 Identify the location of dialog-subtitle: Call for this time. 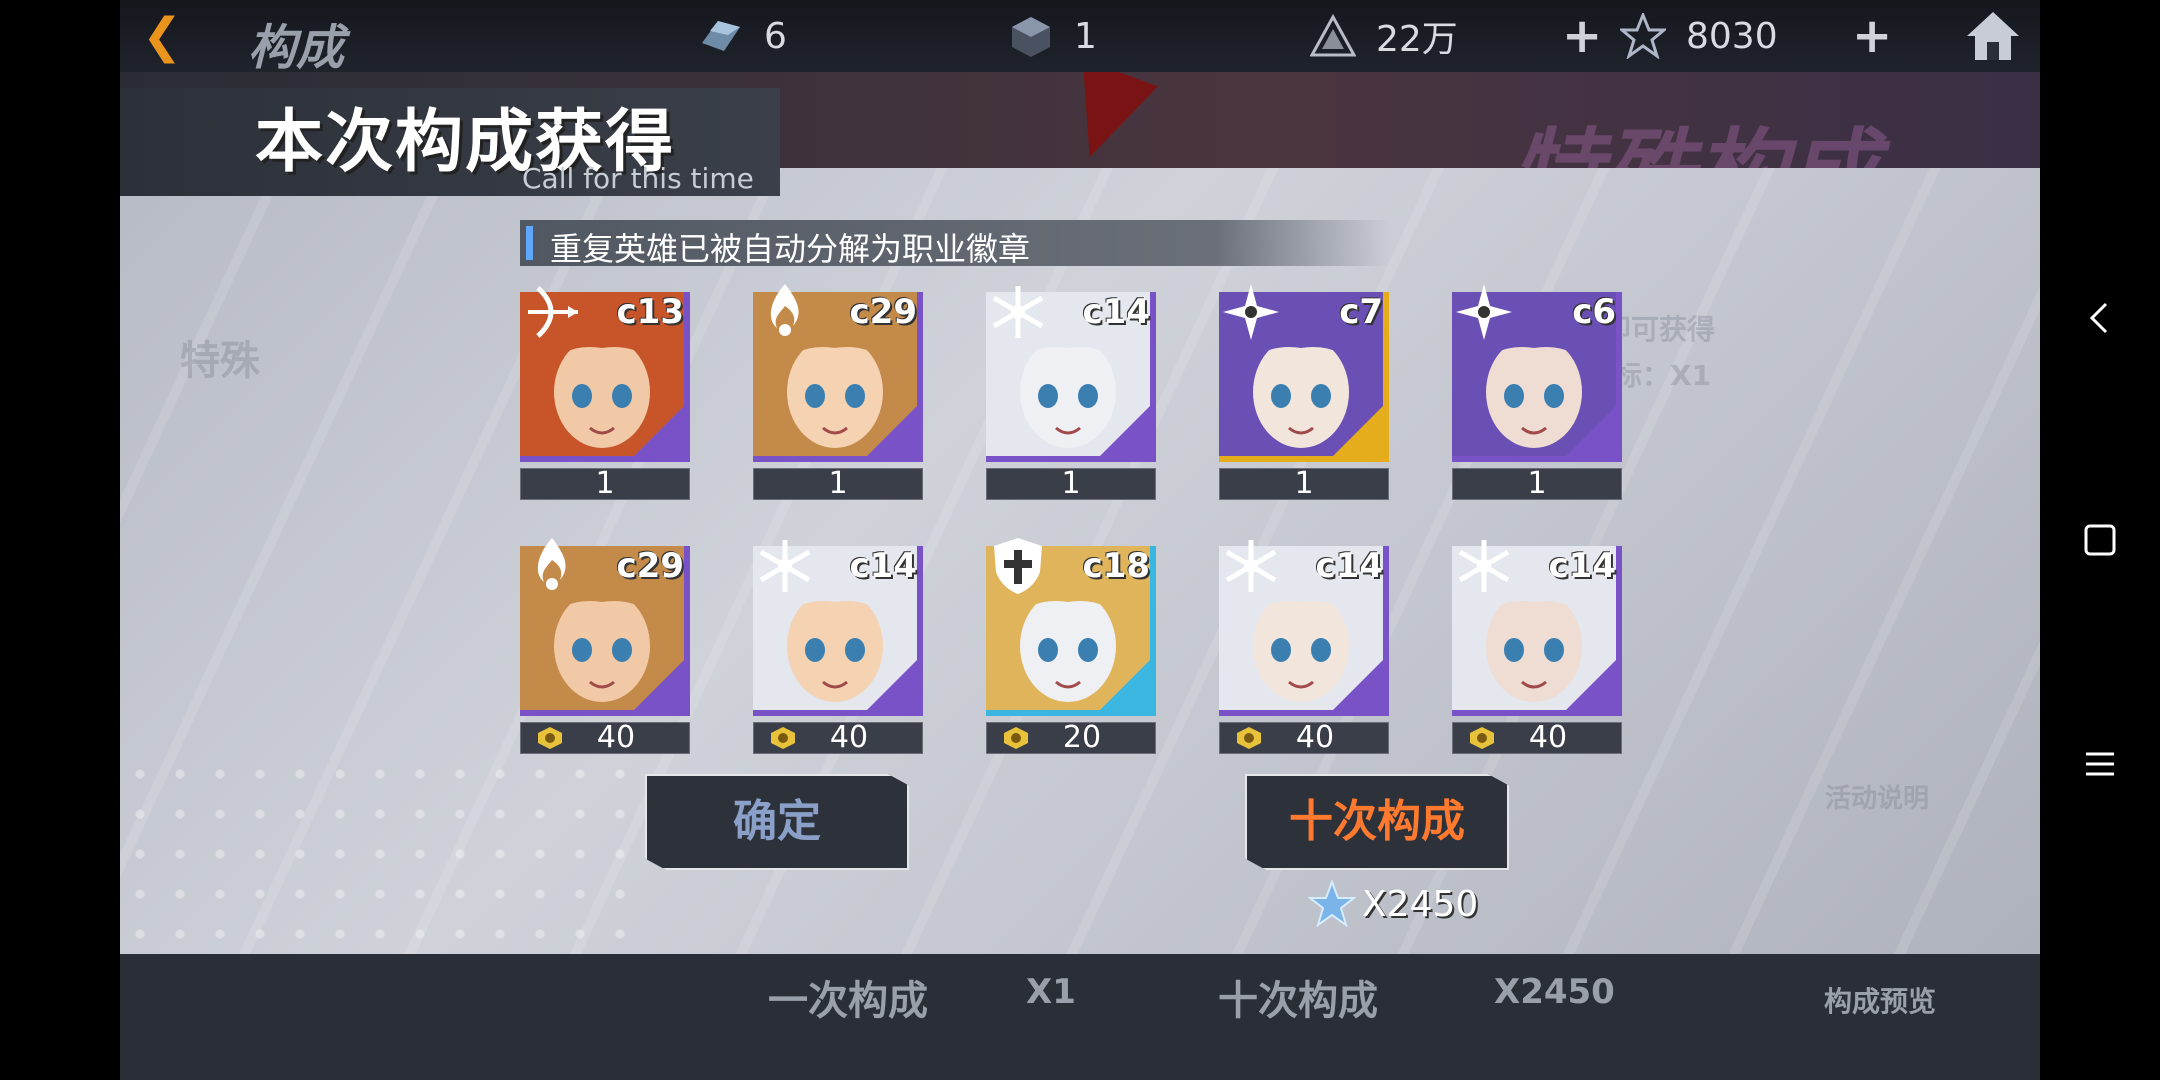
(638, 178).